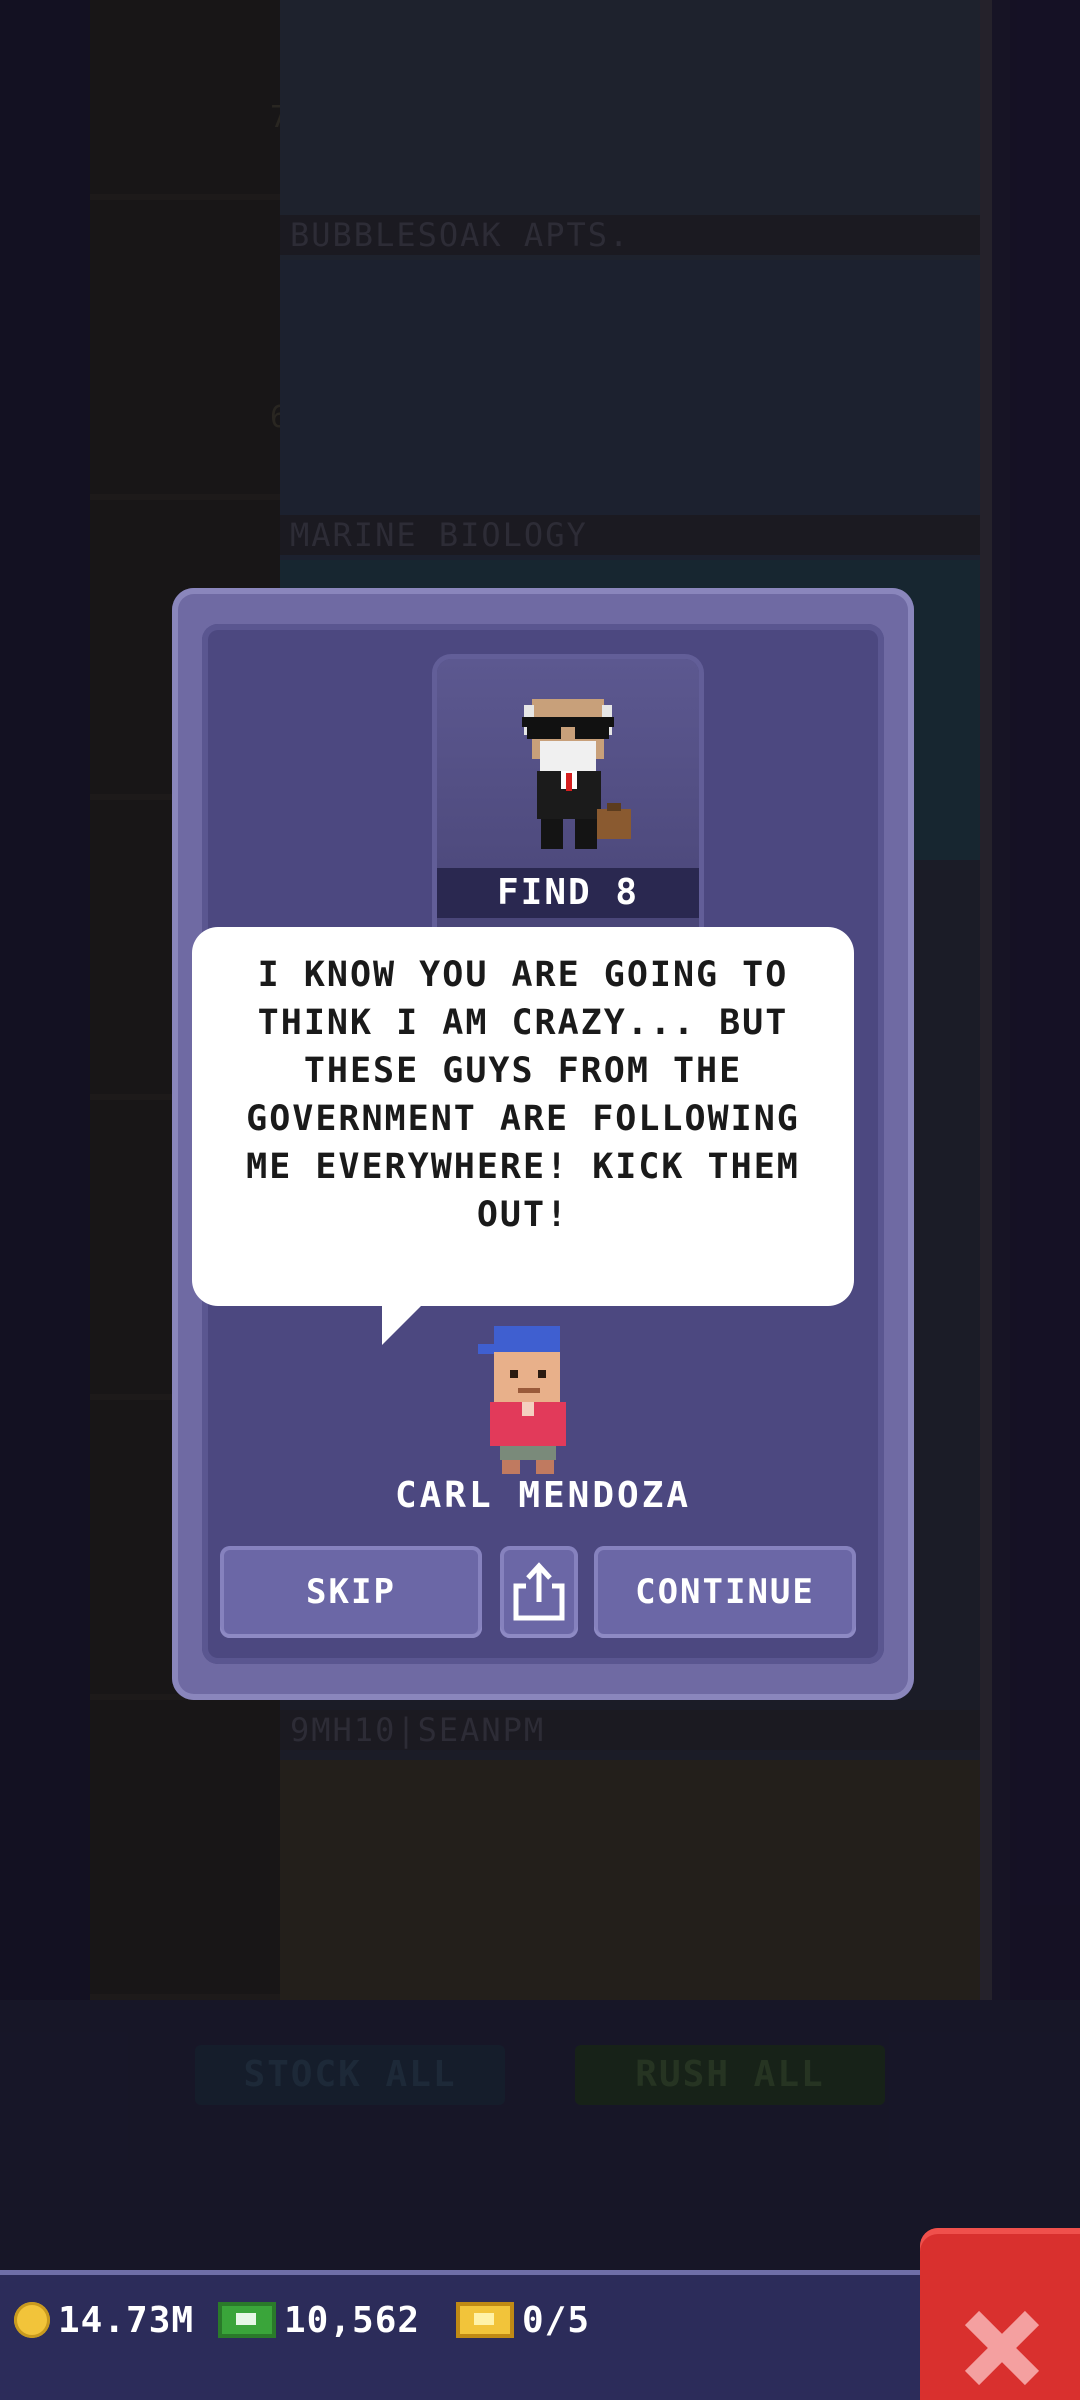 The image size is (1080, 2400). What do you see at coordinates (556, 2320) in the screenshot?
I see `tickets-value: 0/5` at bounding box center [556, 2320].